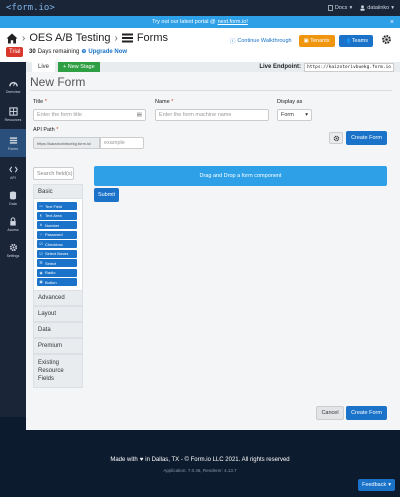 This screenshot has height=497, width=400. I want to click on teams-icon: 👥, so click(347, 40).